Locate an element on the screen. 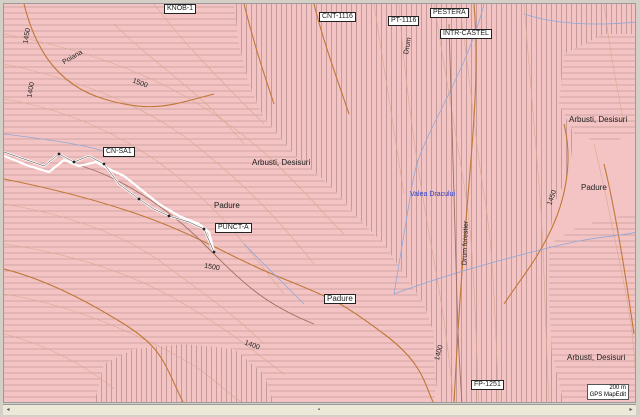 The height and width of the screenshot is (417, 640). marker-label: PUNCT-A is located at coordinates (233, 228).